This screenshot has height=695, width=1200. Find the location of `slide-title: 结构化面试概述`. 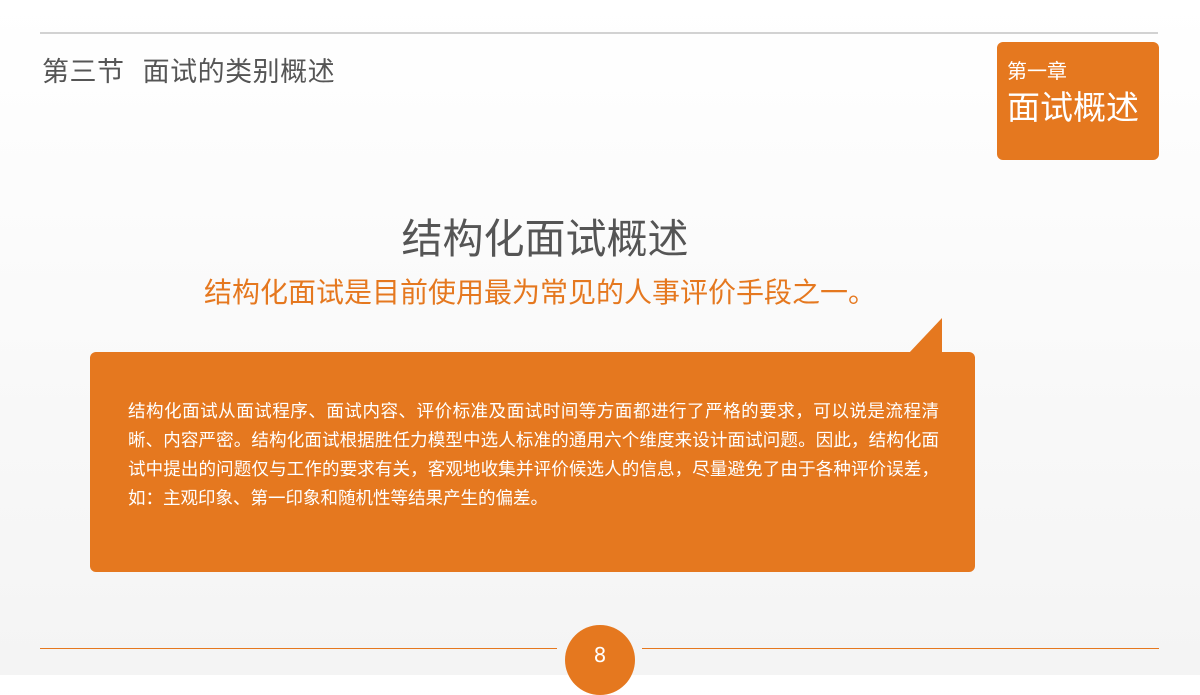

slide-title: 结构化面试概述 is located at coordinates (545, 239).